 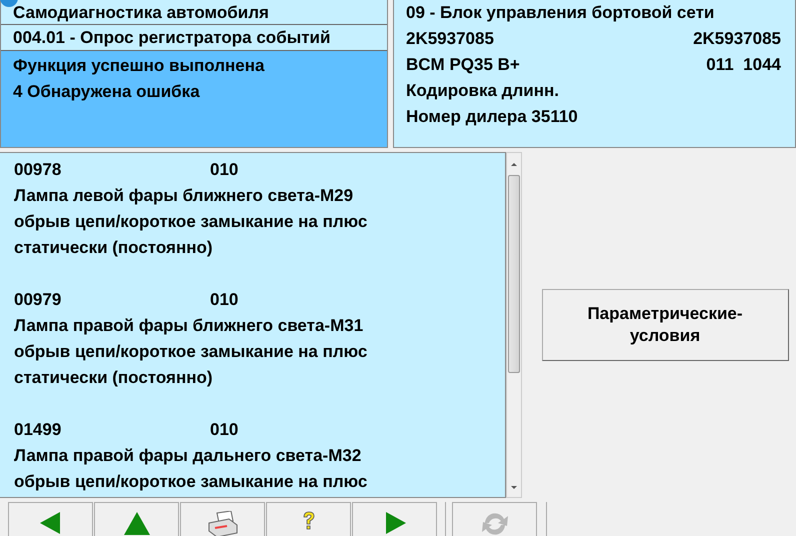 I want to click on fault-code: 00979, so click(x=38, y=299).